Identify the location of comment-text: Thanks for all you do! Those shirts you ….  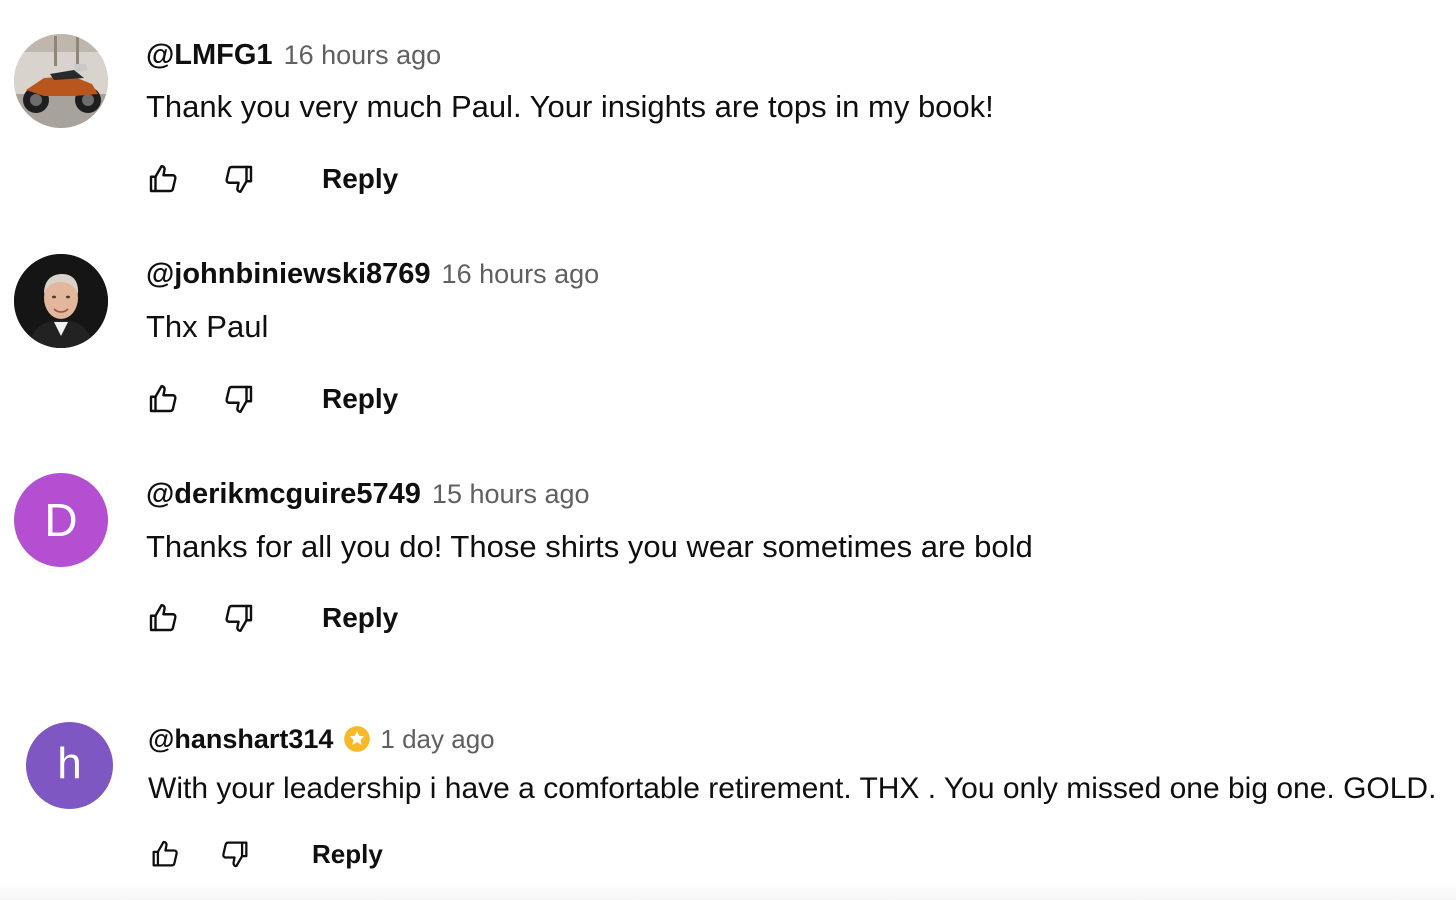
(589, 546).